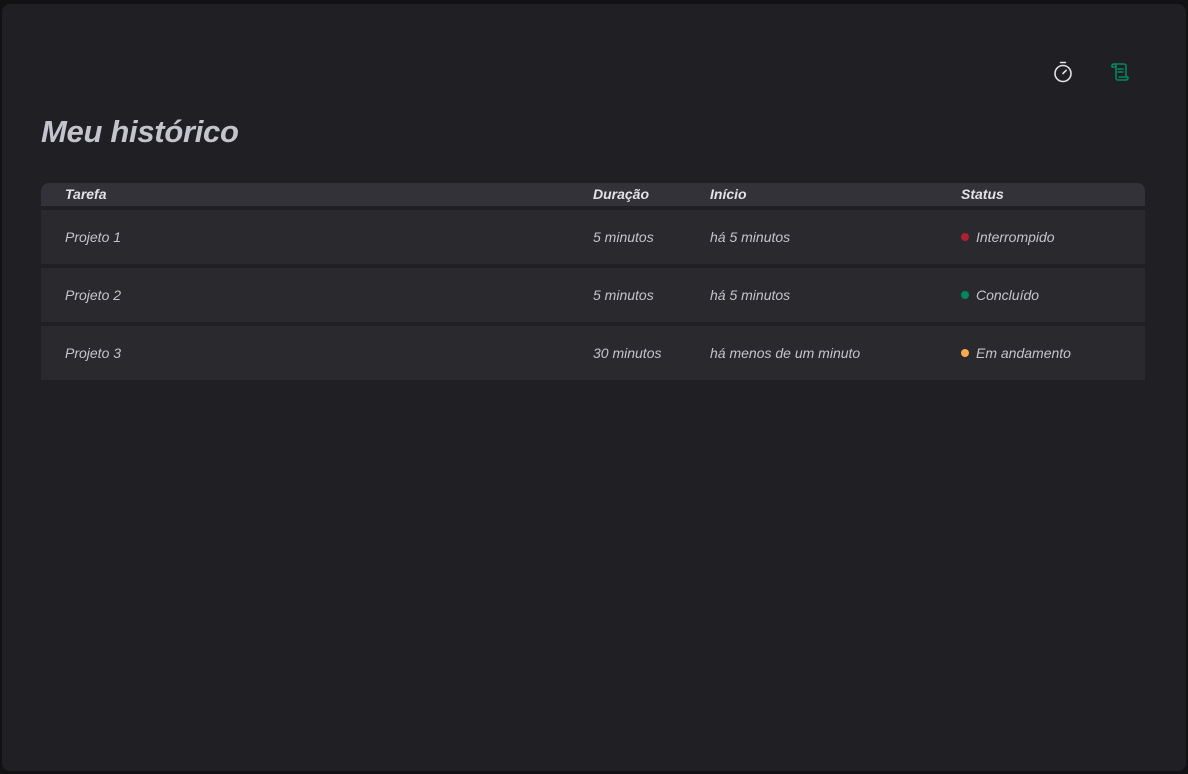 This screenshot has width=1188, height=774. I want to click on status-label: Concluído, so click(1008, 295).